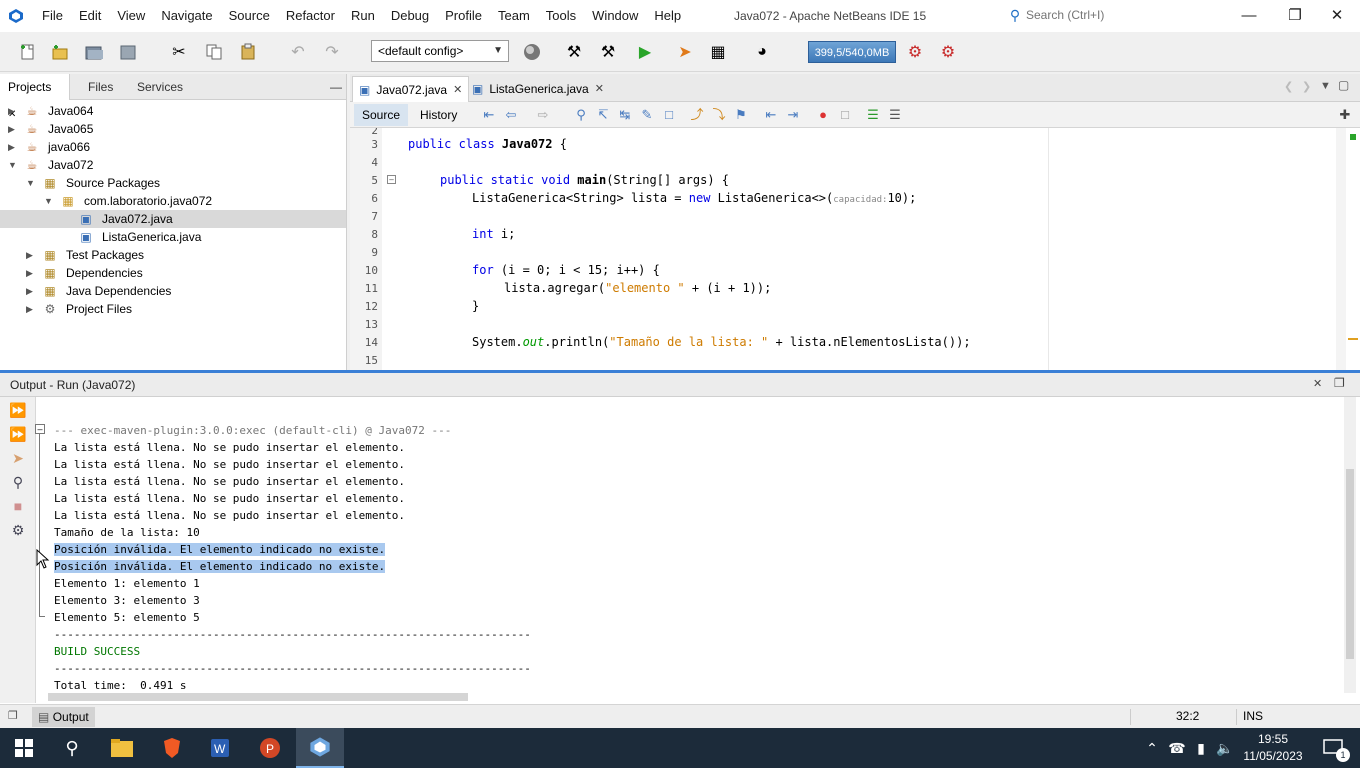  What do you see at coordinates (100, 87) in the screenshot?
I see `tab-files: Files` at bounding box center [100, 87].